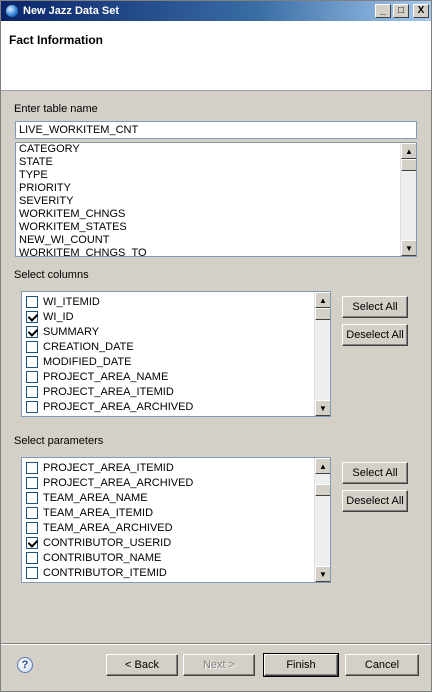 Image resolution: width=432 pixels, height=692 pixels. I want to click on parameters-row: TEAM_AREA_ARCHIVED, so click(168, 527).